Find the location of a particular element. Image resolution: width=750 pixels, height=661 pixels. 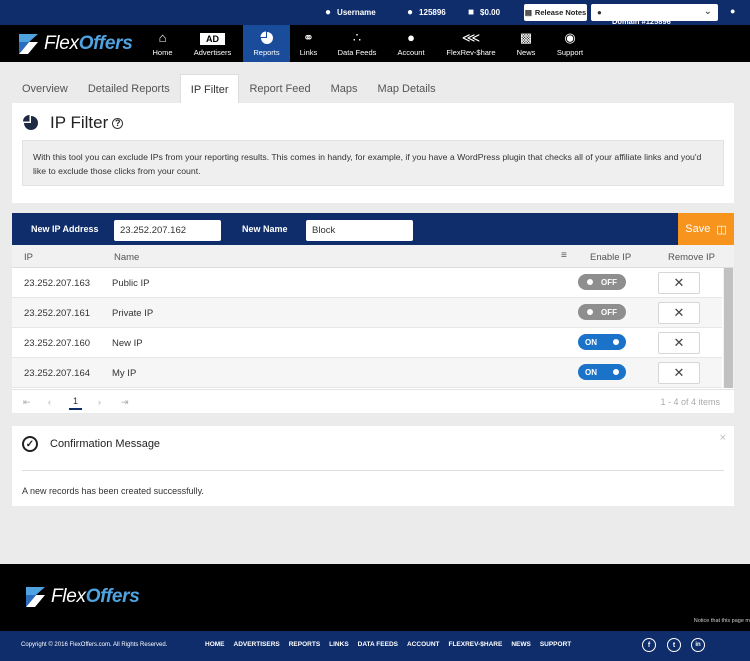

topbar-extra-icon: ● is located at coordinates (732, 11).